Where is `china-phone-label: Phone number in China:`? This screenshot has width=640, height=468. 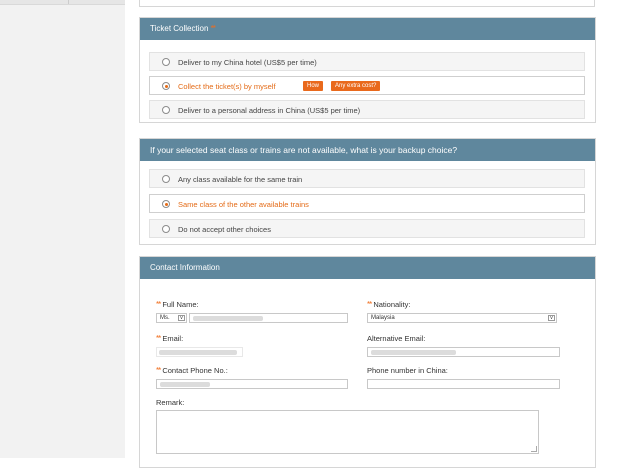 china-phone-label: Phone number in China: is located at coordinates (407, 370).